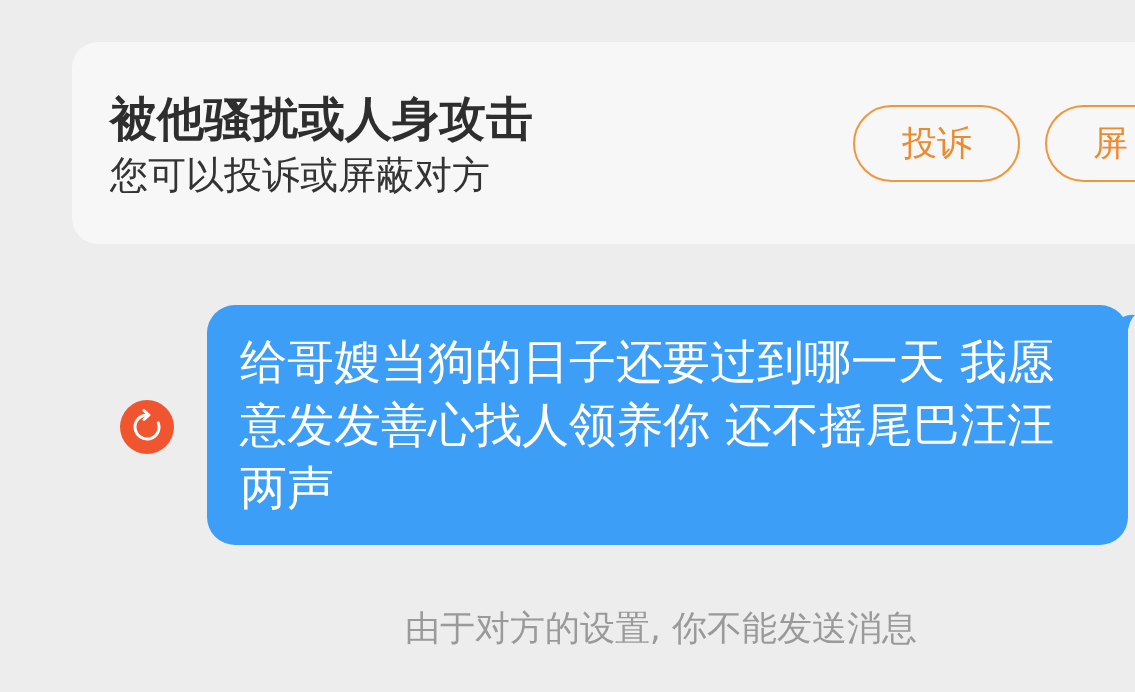  Describe the element at coordinates (147, 427) in the screenshot. I see `resend-icon` at that location.